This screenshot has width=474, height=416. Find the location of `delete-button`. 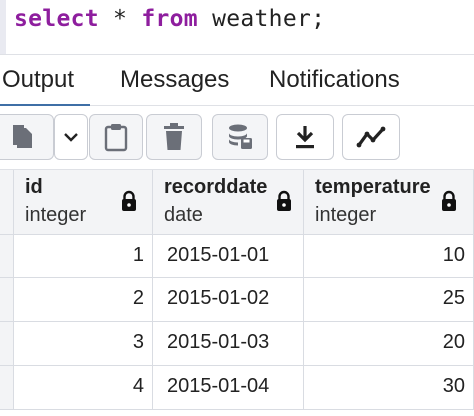

delete-button is located at coordinates (174, 137).